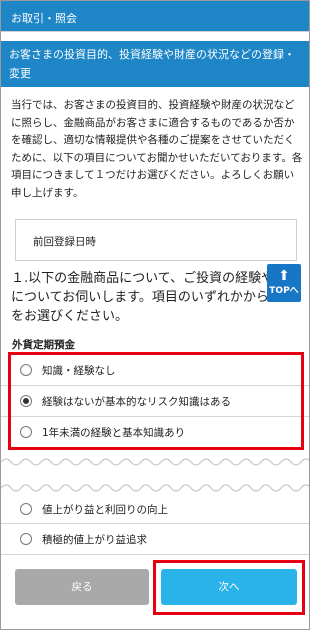 This screenshot has width=320, height=630. I want to click on option-label: 積極的値上がり益追求, so click(94, 540).